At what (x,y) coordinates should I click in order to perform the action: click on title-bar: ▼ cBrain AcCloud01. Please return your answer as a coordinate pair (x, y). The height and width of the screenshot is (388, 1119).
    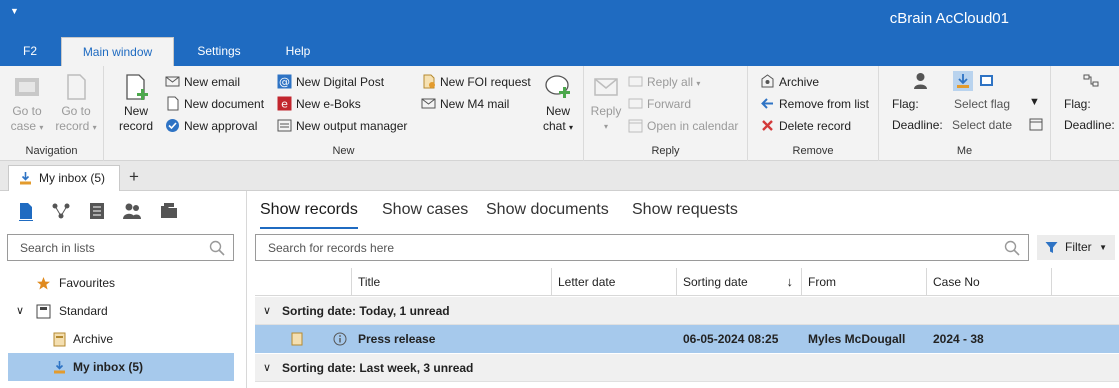
    Looking at the image, I should click on (559, 18).